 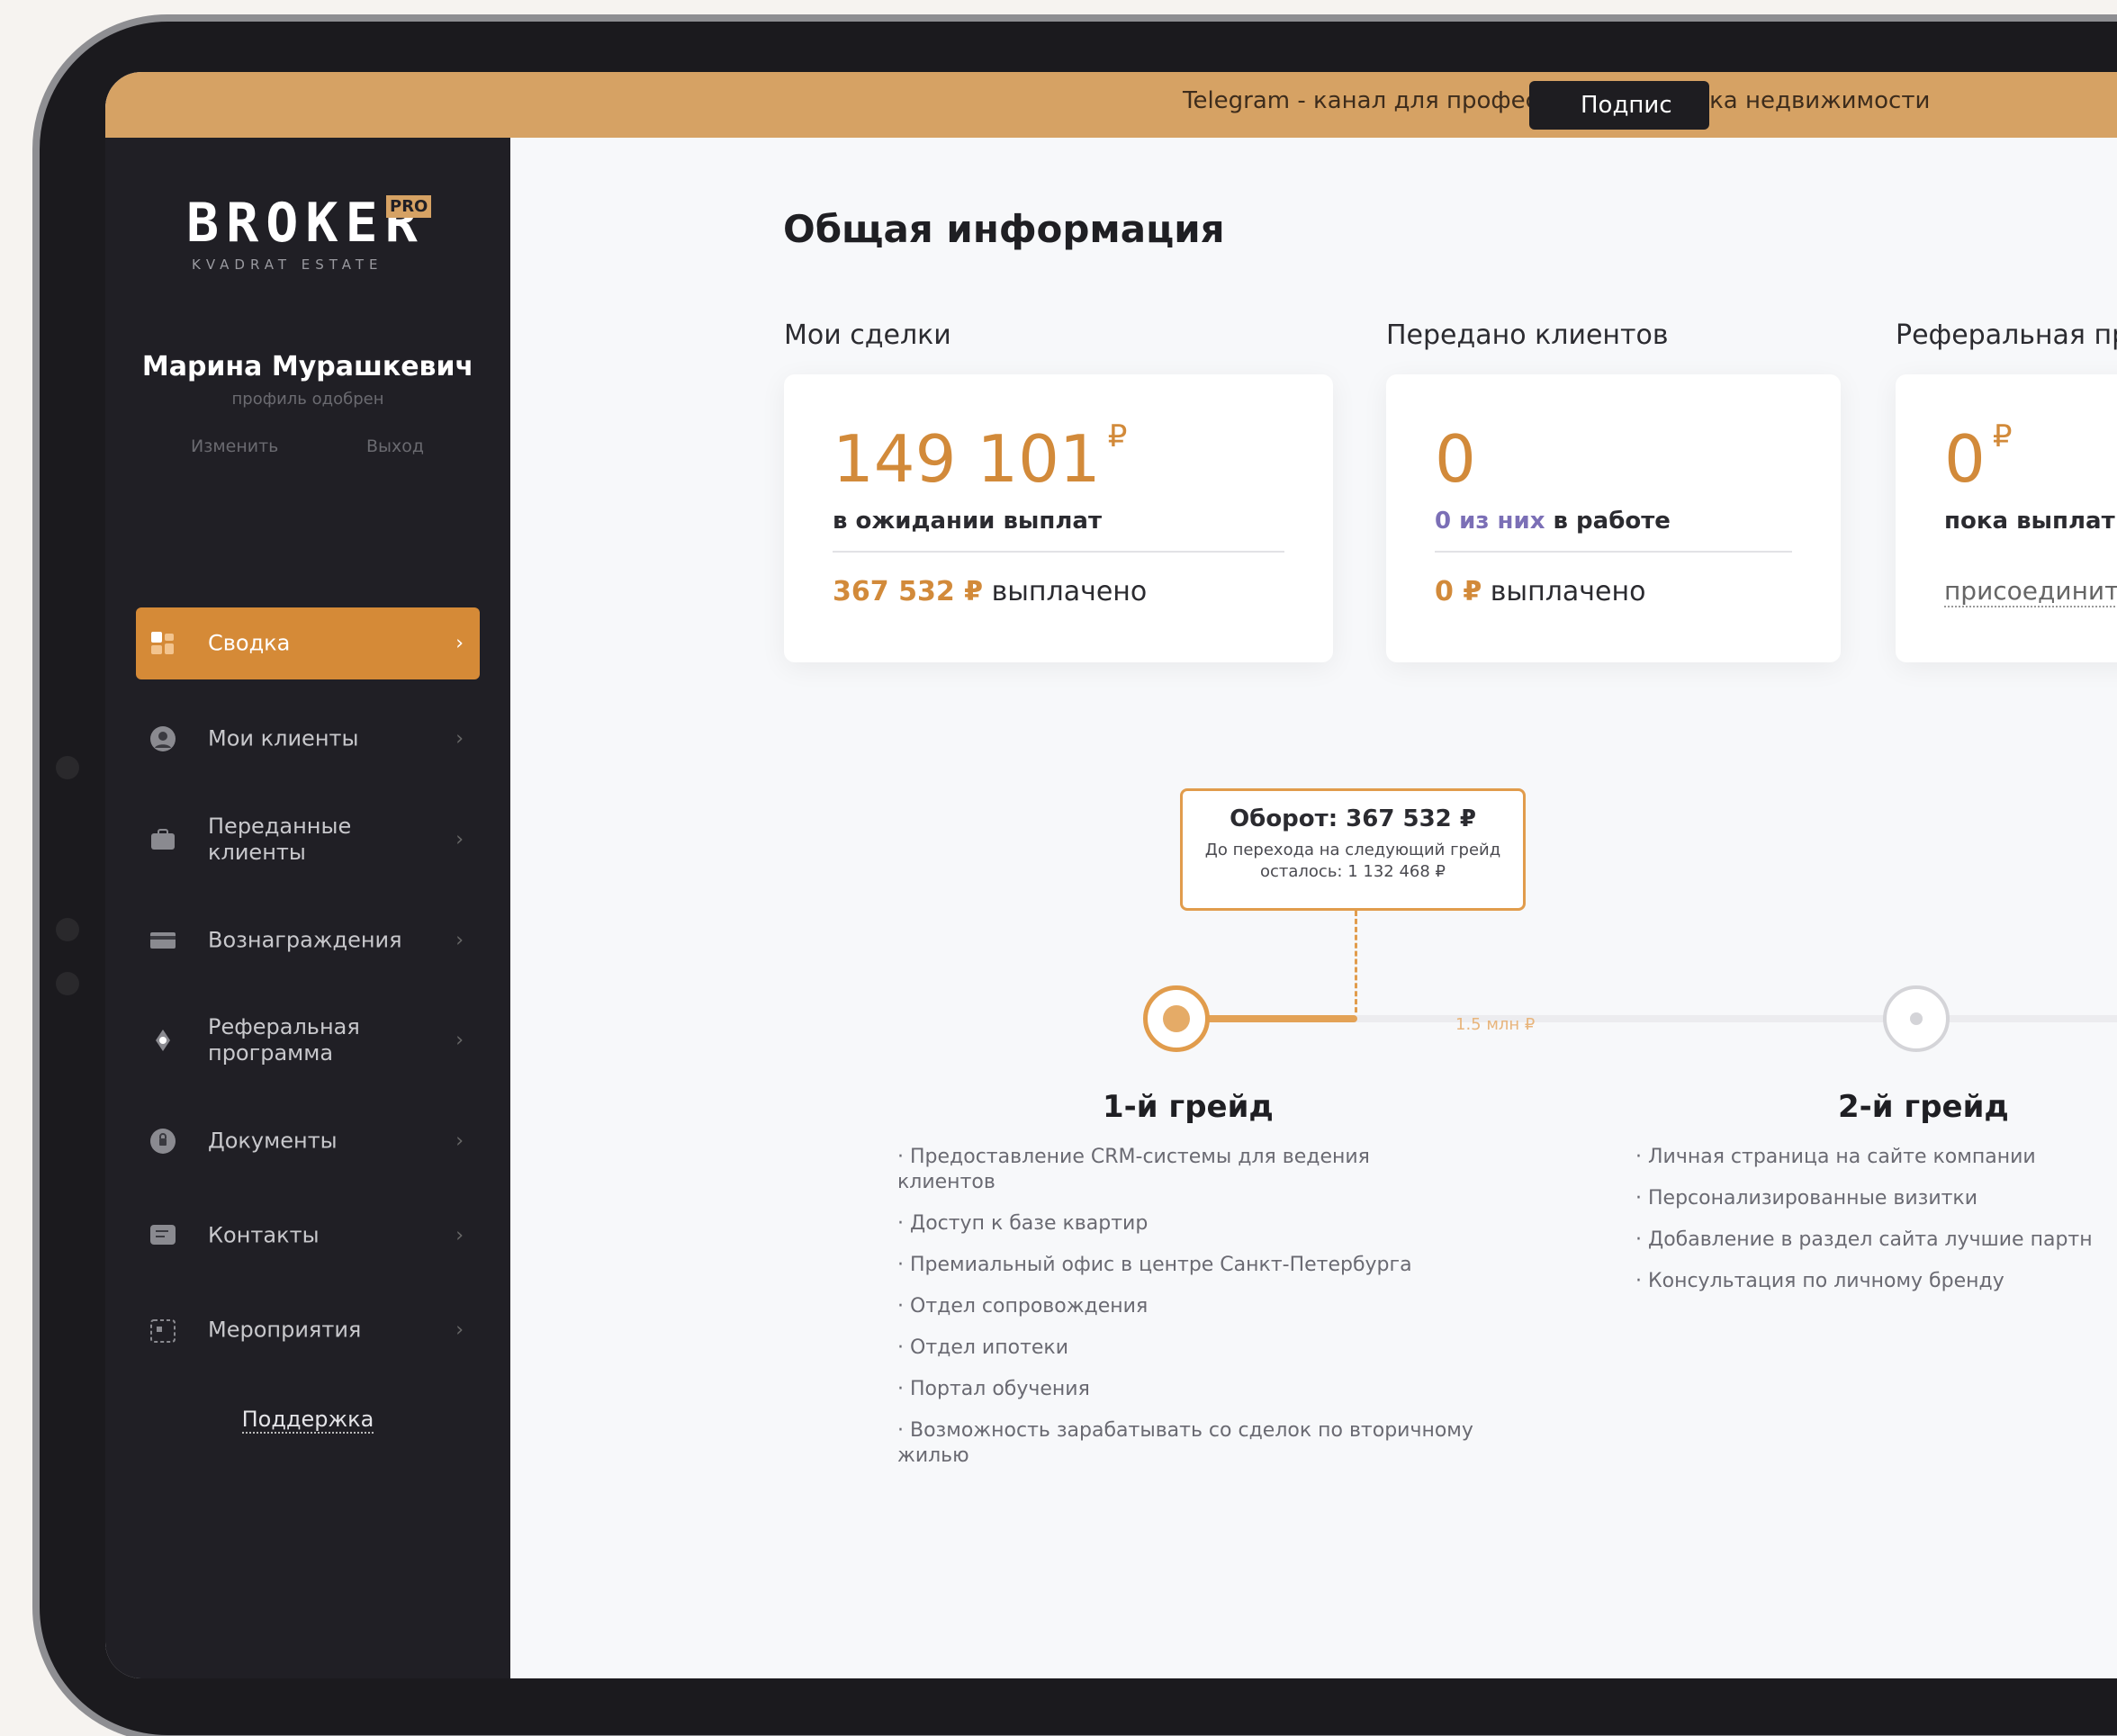 I want to click on grade-2-title: 2-й грейд, so click(x=1923, y=1107).